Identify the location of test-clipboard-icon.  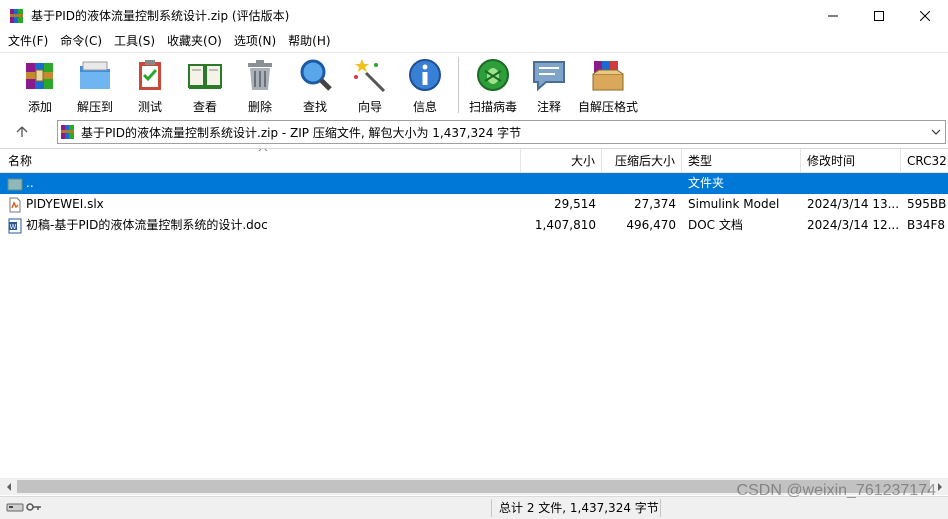
(150, 75).